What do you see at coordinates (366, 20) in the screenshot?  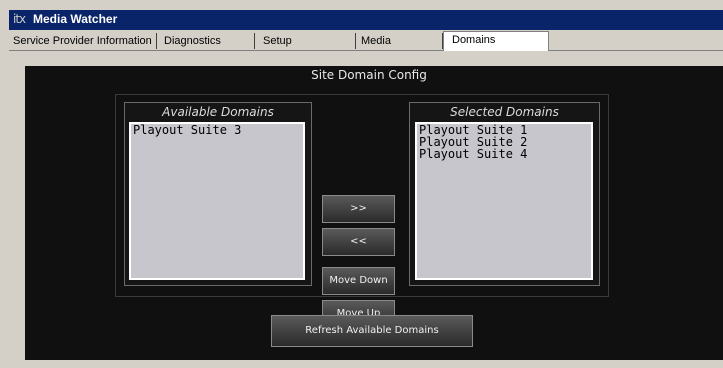 I see `title-bar: itx Media Watcher` at bounding box center [366, 20].